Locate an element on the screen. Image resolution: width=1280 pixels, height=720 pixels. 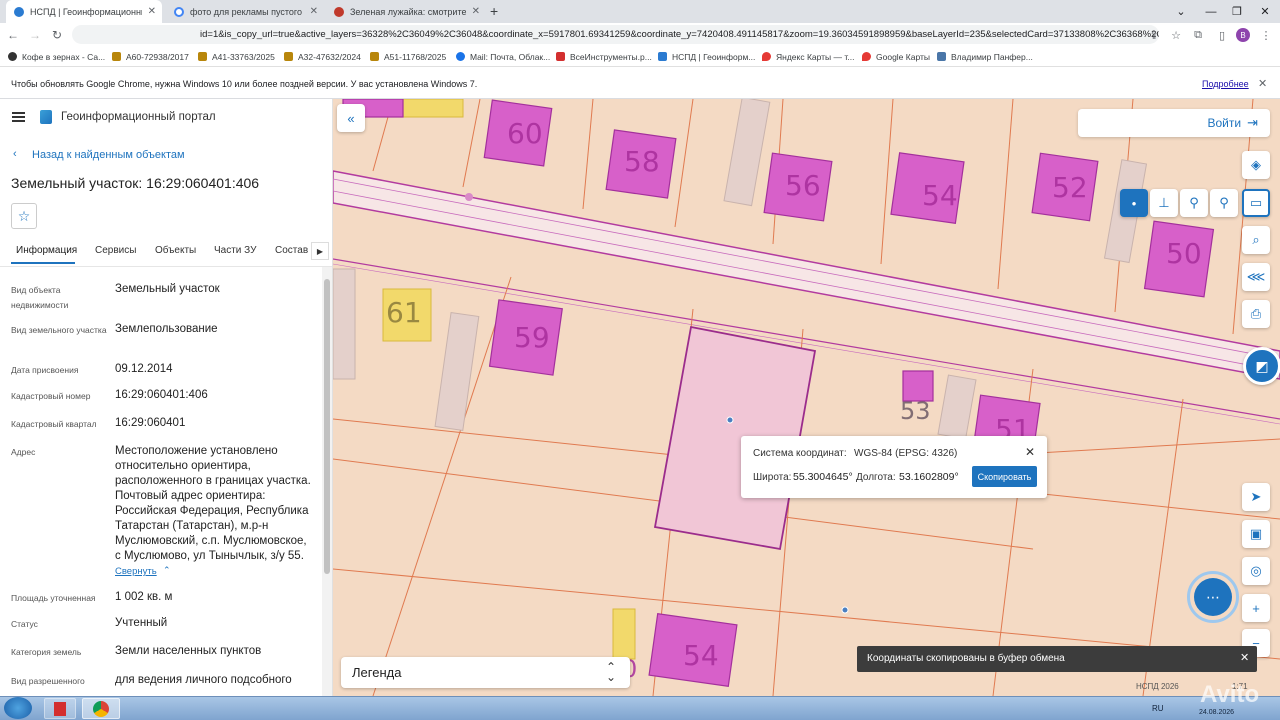
back-to-results-link: Назад к найденным объектам is located at coordinates (108, 155).